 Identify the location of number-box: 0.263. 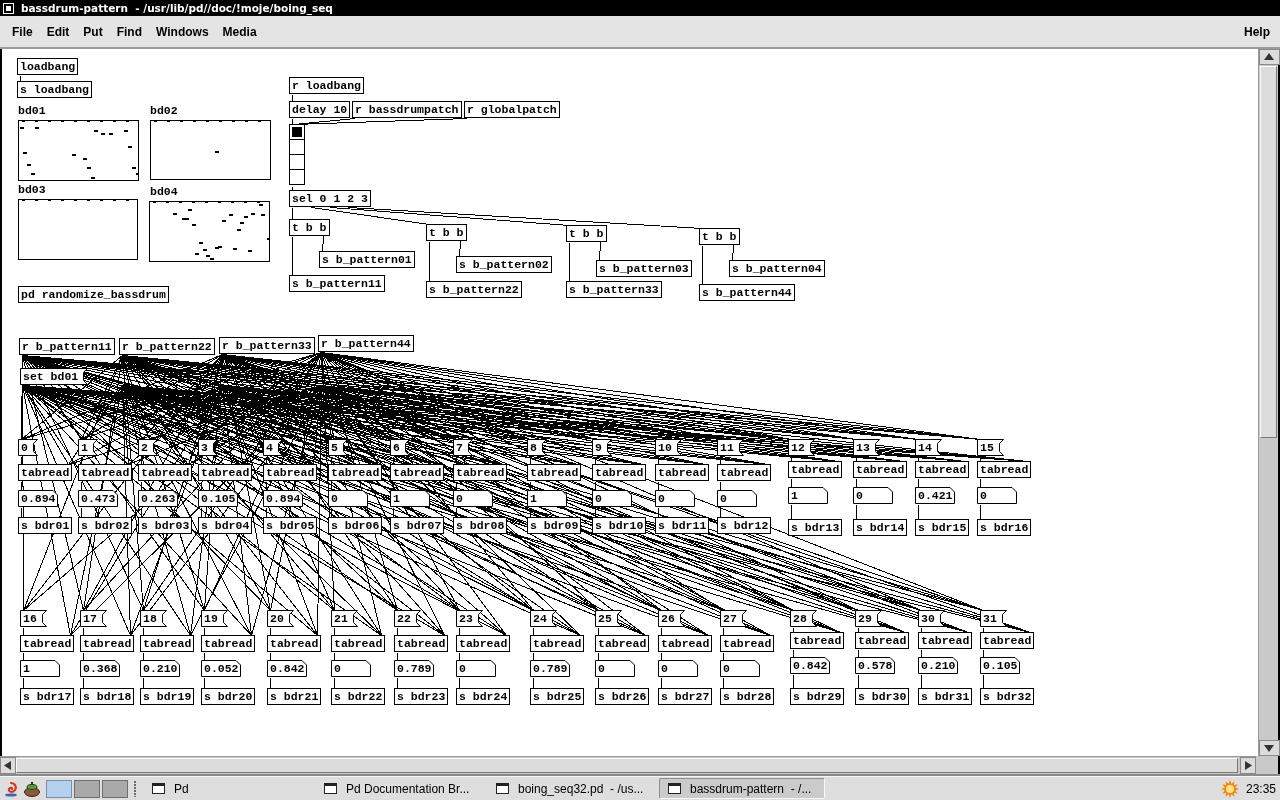
(158, 498).